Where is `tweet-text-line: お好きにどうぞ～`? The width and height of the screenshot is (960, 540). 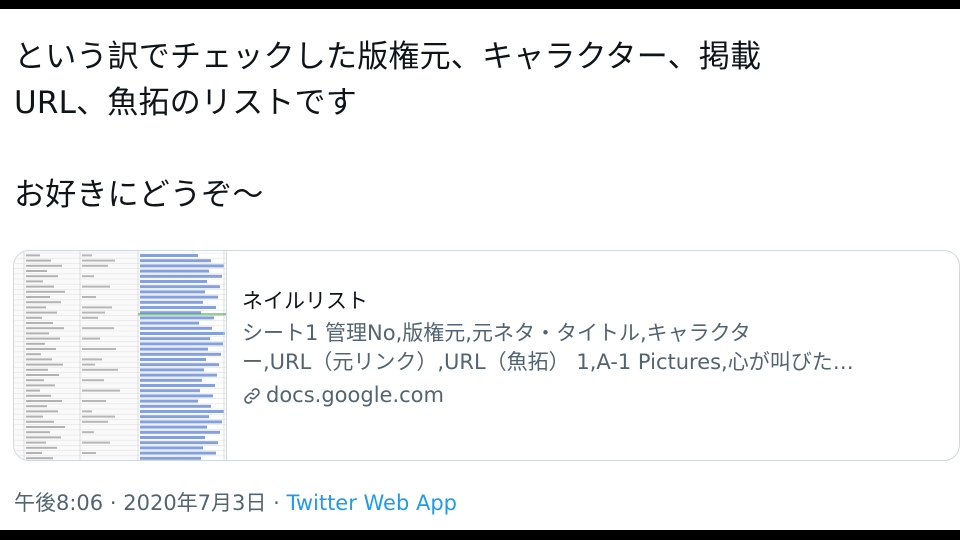
tweet-text-line: お好きにどうぞ～ is located at coordinates (139, 195).